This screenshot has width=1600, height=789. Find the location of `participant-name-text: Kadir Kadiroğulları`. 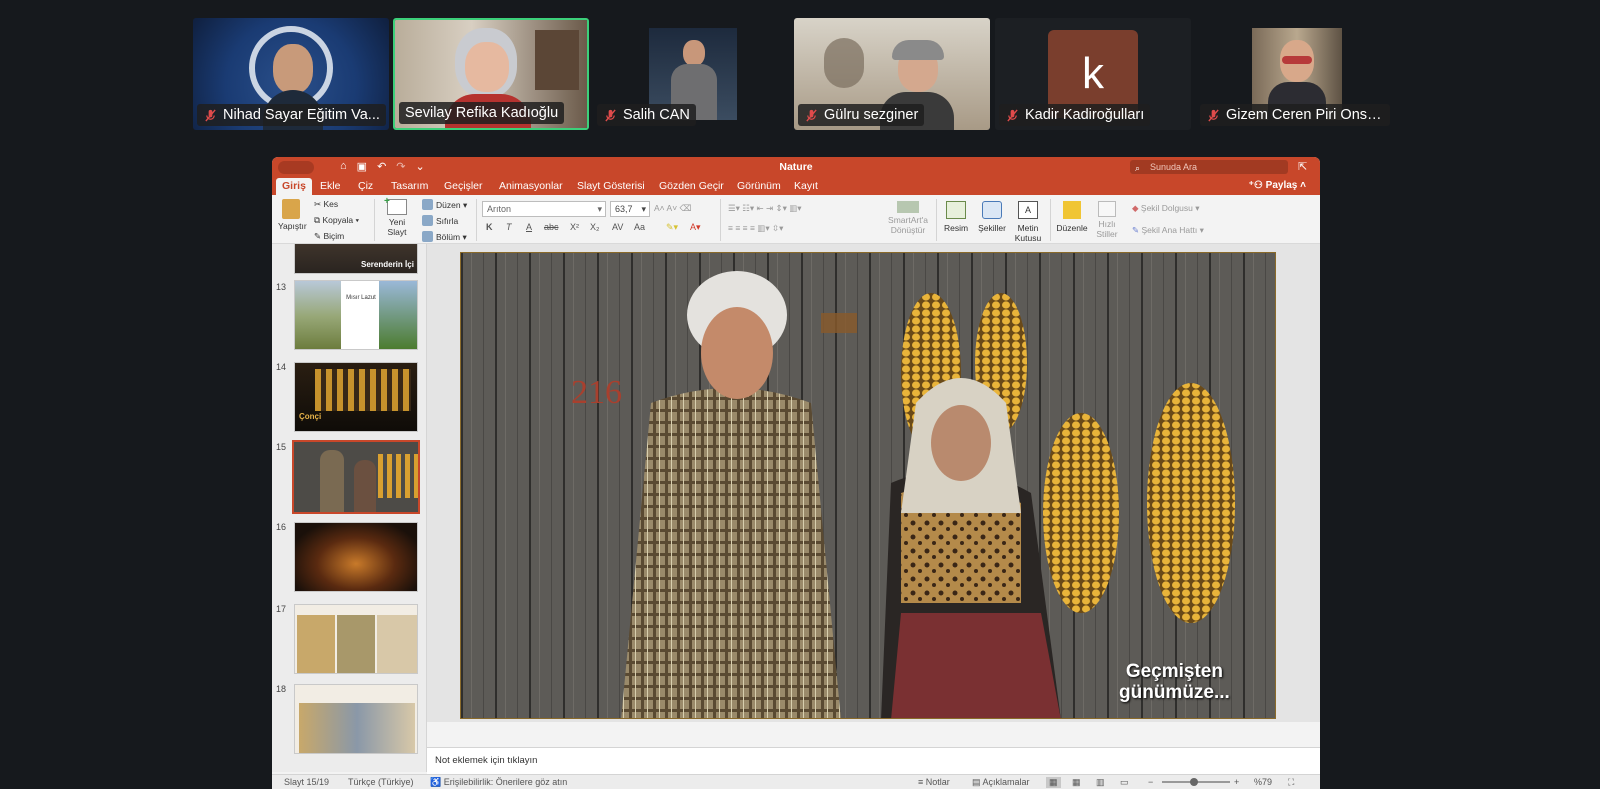

participant-name-text: Kadir Kadiroğulları is located at coordinates (1085, 115).